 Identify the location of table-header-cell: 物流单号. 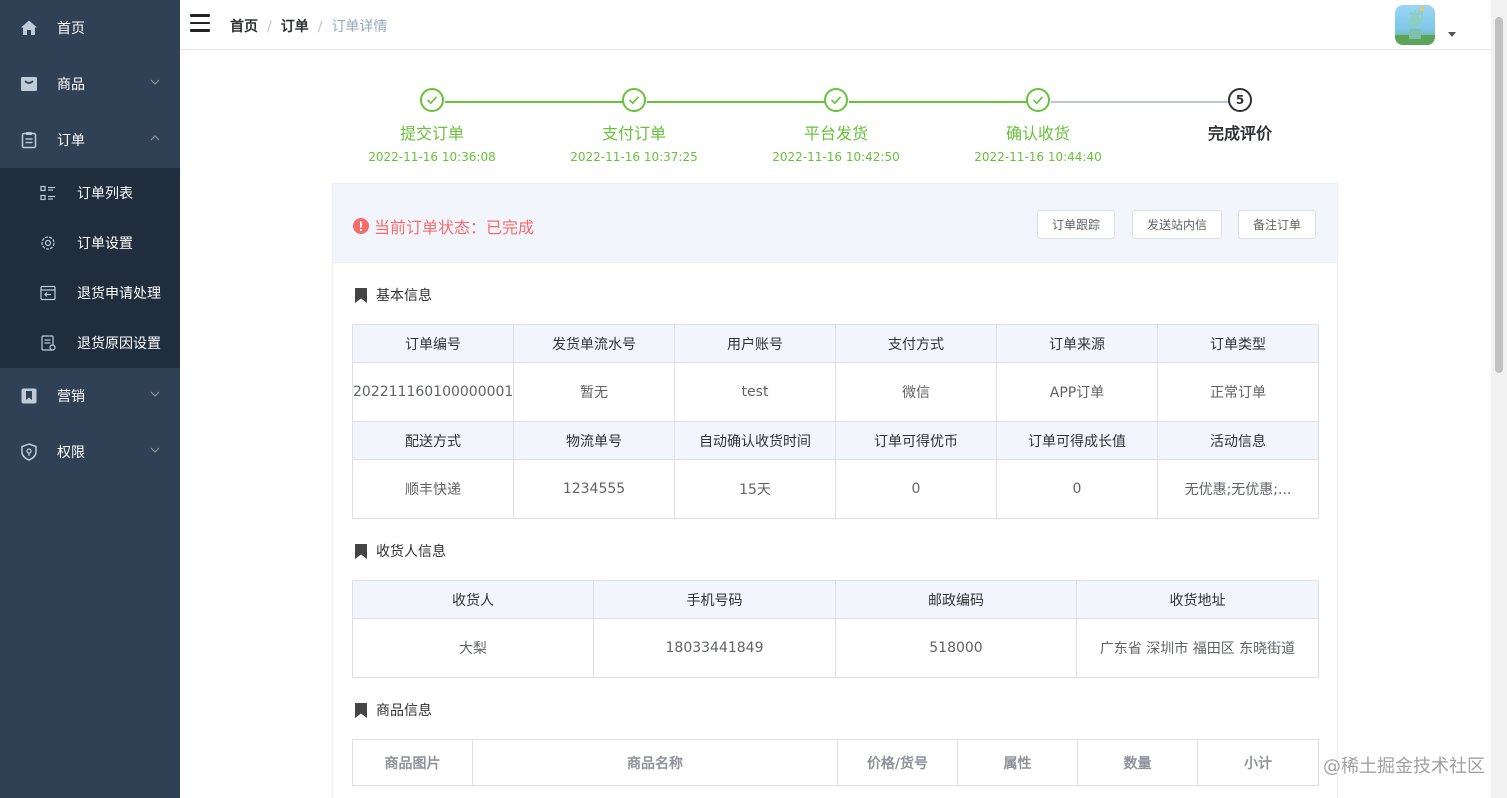
(594, 440).